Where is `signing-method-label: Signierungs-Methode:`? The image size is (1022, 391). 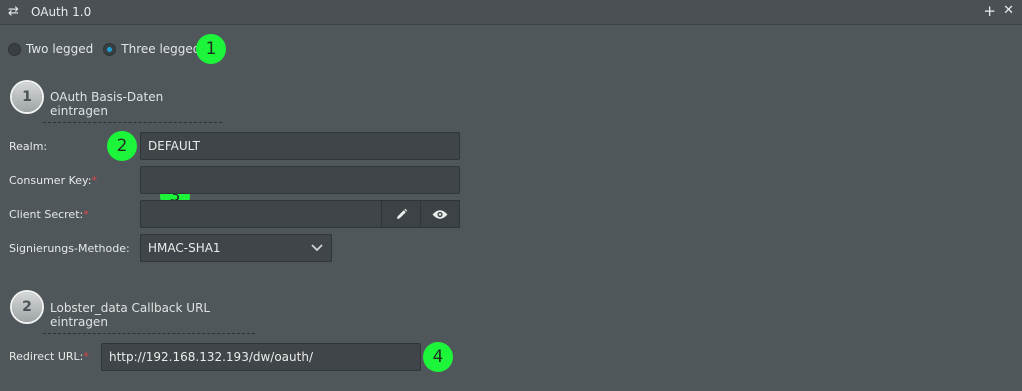 signing-method-label: Signierungs-Methode: is located at coordinates (69, 248).